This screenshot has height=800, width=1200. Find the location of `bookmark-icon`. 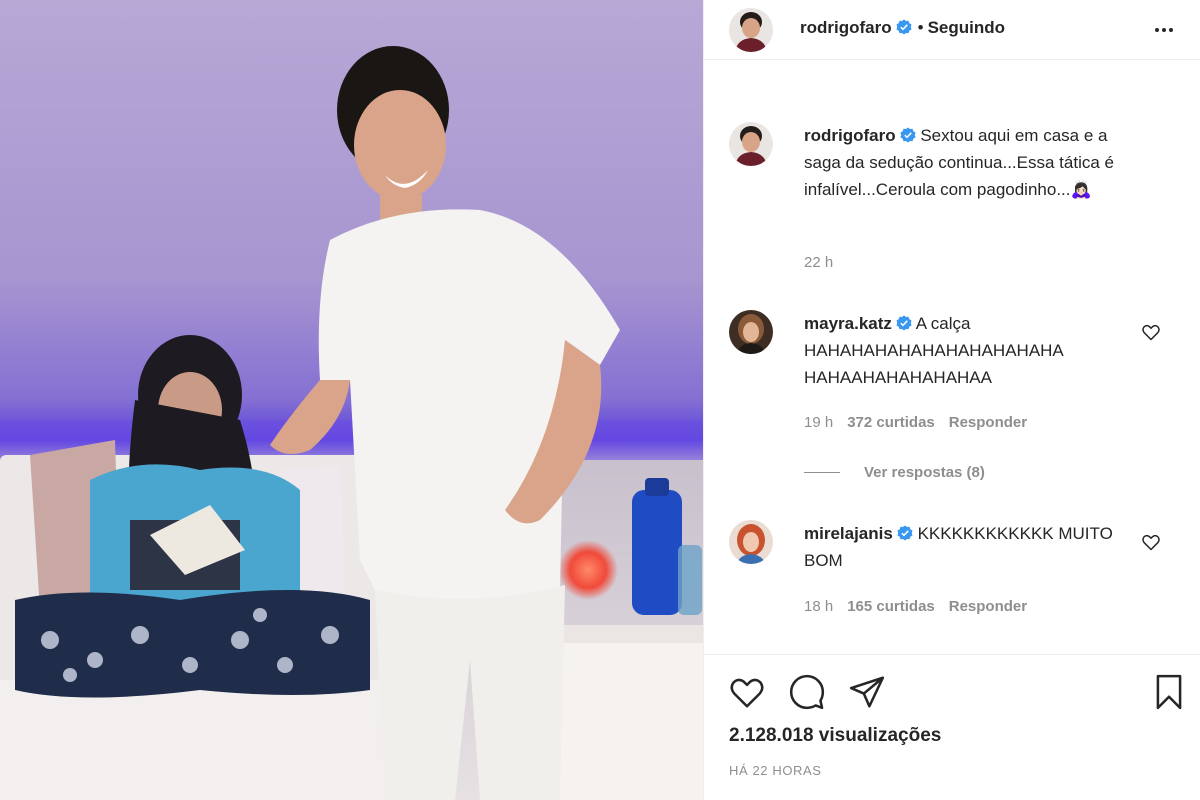

bookmark-icon is located at coordinates (1169, 692).